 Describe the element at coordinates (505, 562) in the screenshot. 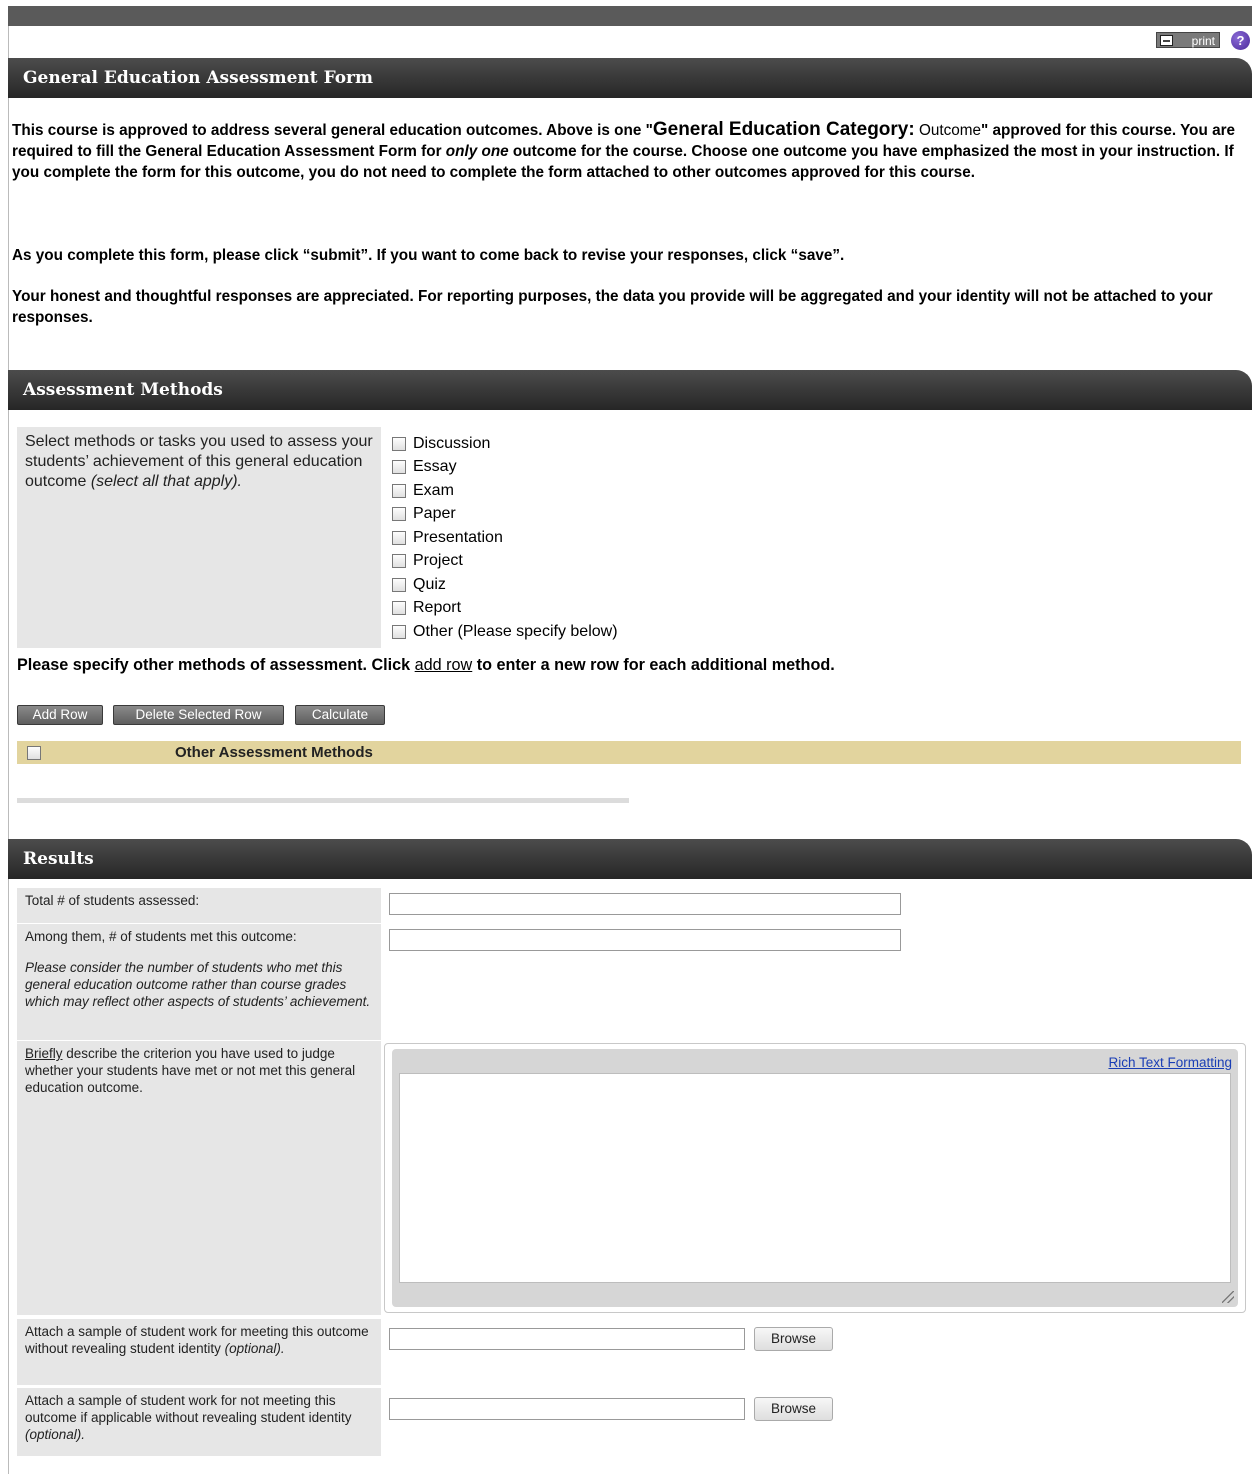

I see `method-option: Project` at that location.